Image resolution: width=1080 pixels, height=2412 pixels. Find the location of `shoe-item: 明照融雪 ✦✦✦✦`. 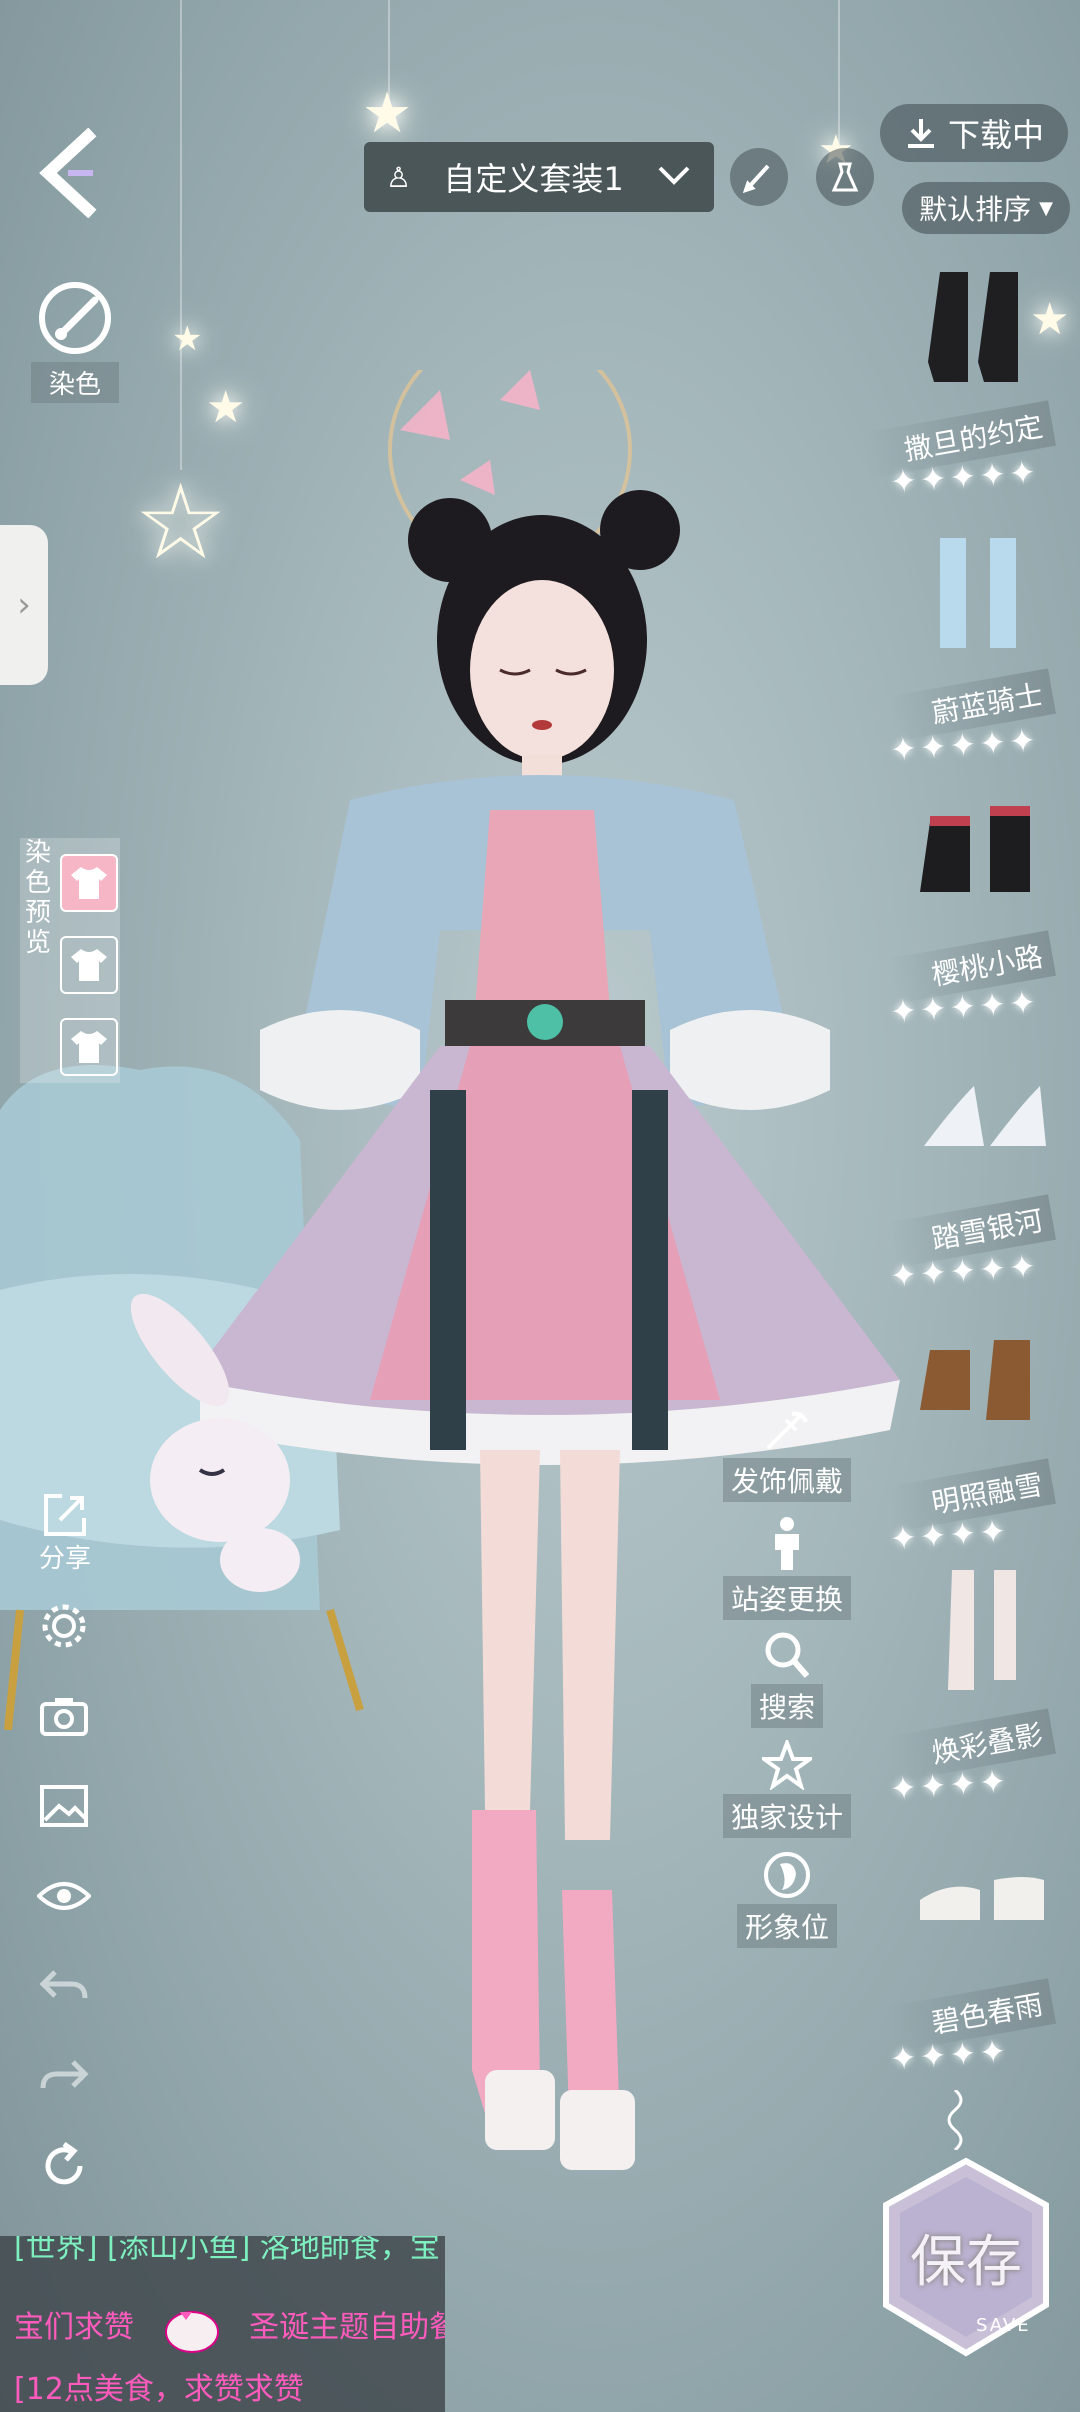

shoe-item: 明照融雪 ✦✦✦✦ is located at coordinates (979, 1445).